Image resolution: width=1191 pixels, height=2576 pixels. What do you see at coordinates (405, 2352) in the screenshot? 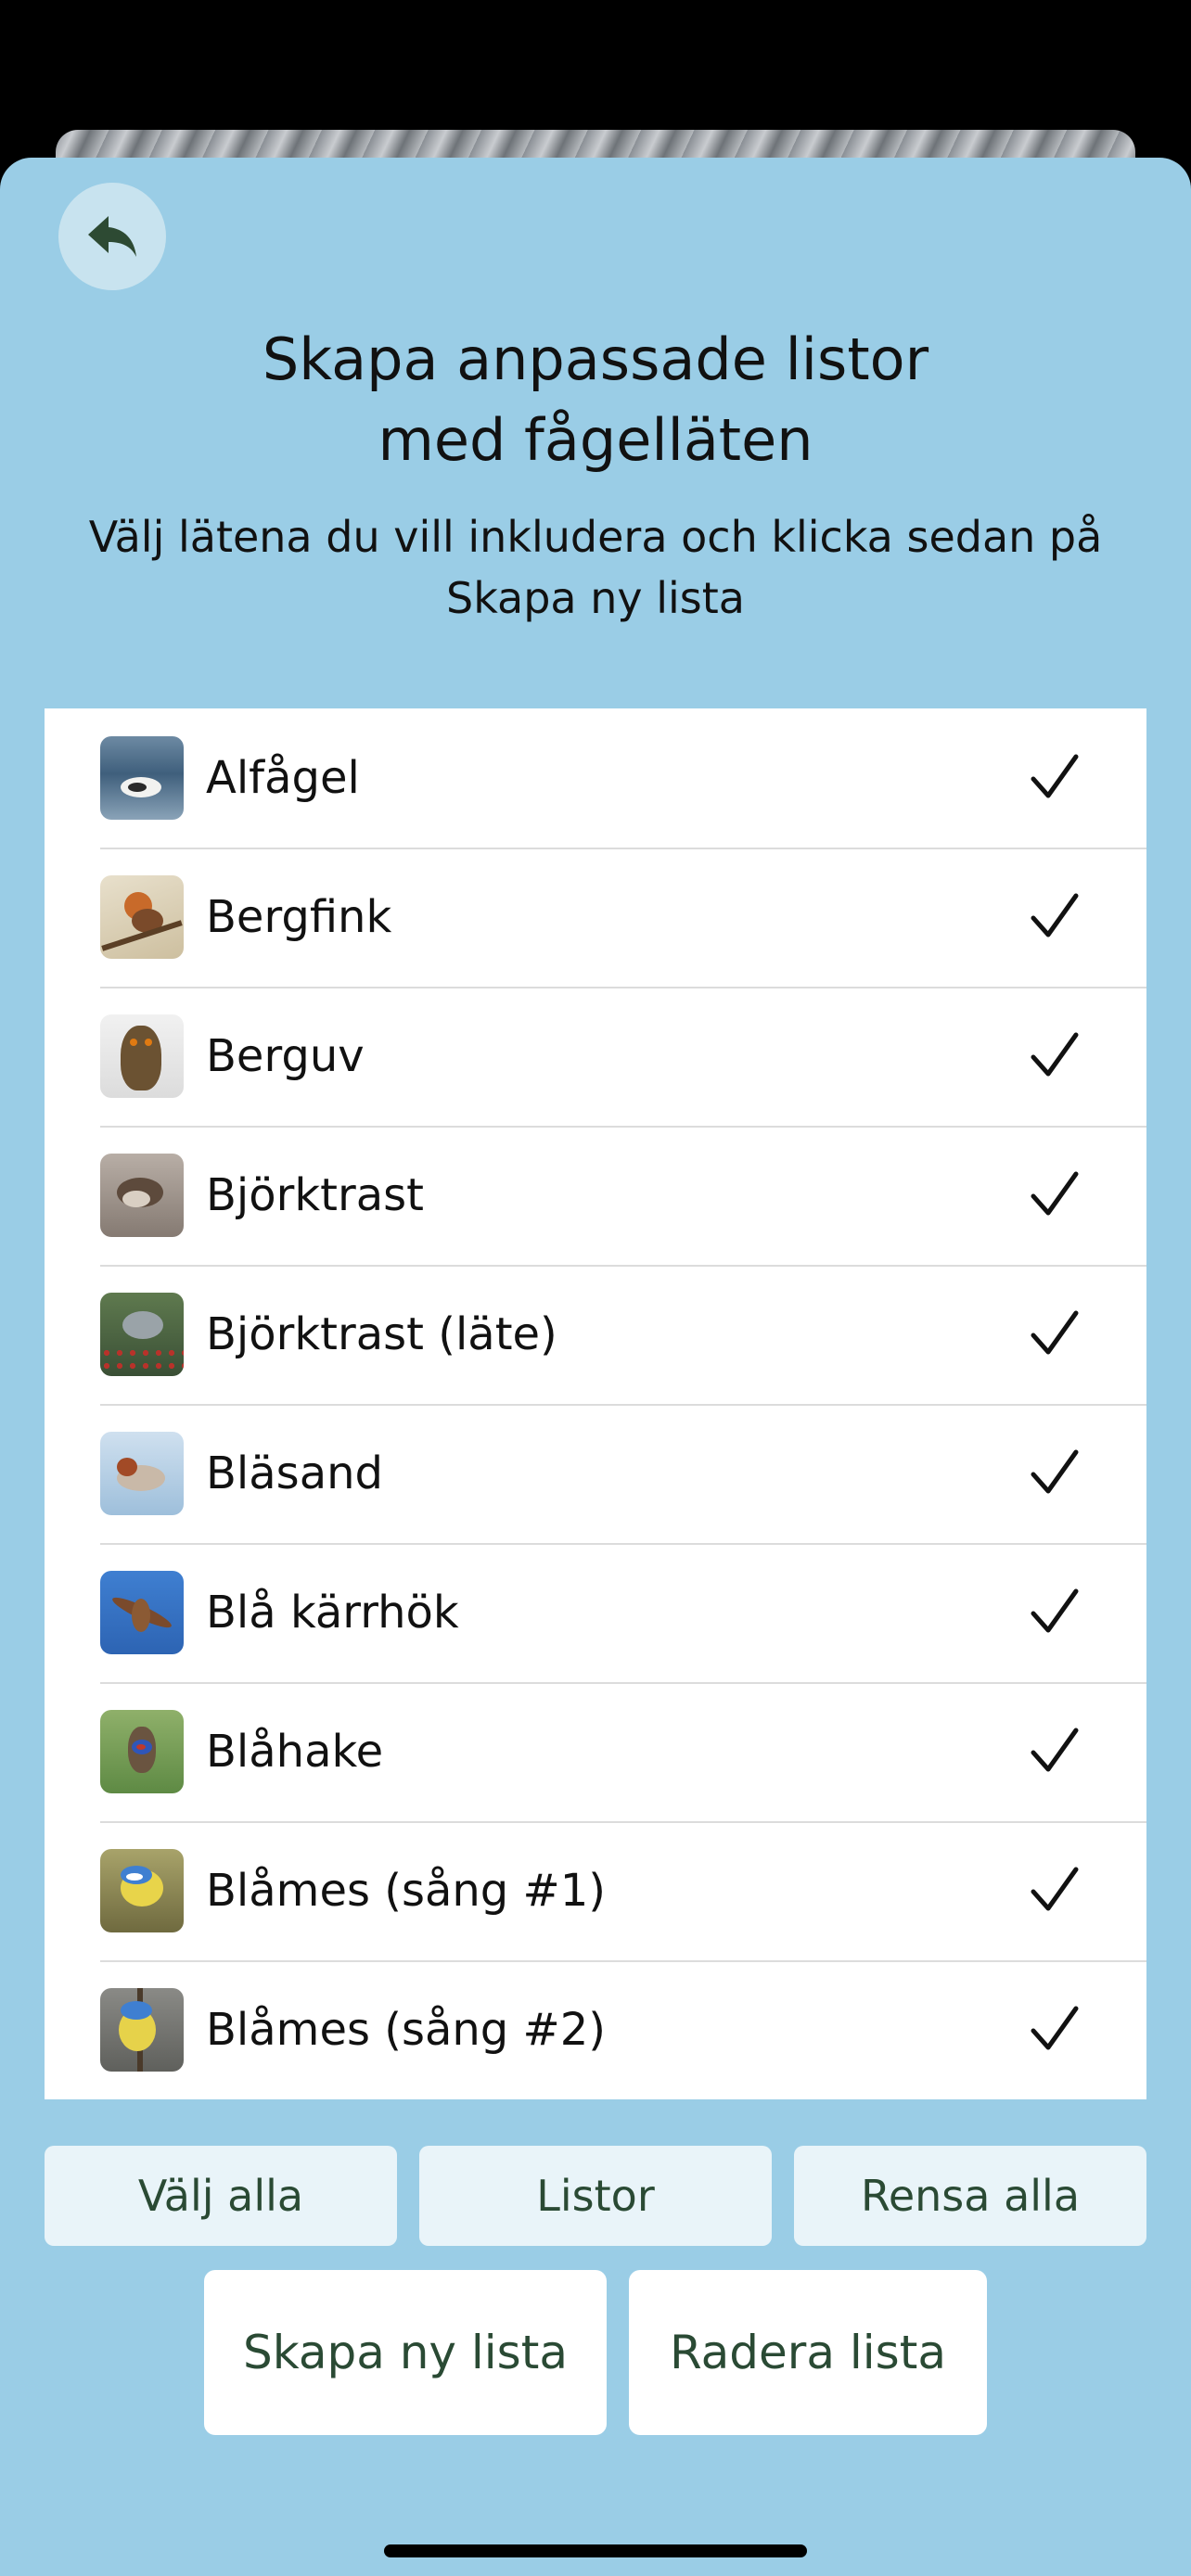
I see `create-list-button: Skapa ny lista` at bounding box center [405, 2352].